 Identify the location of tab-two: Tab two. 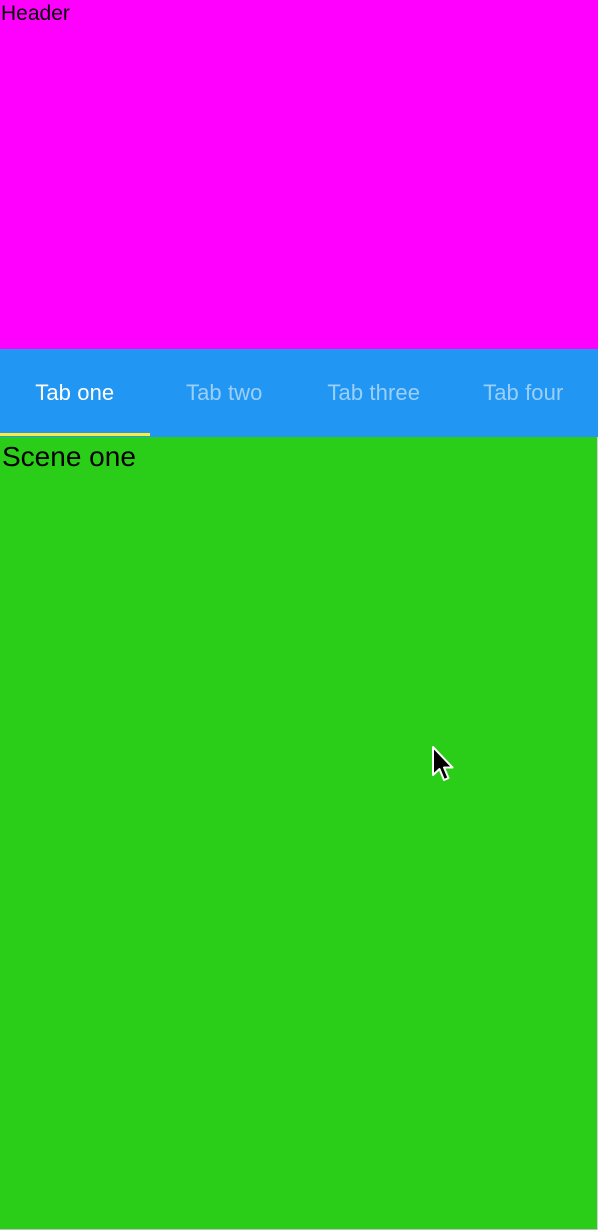
(225, 393).